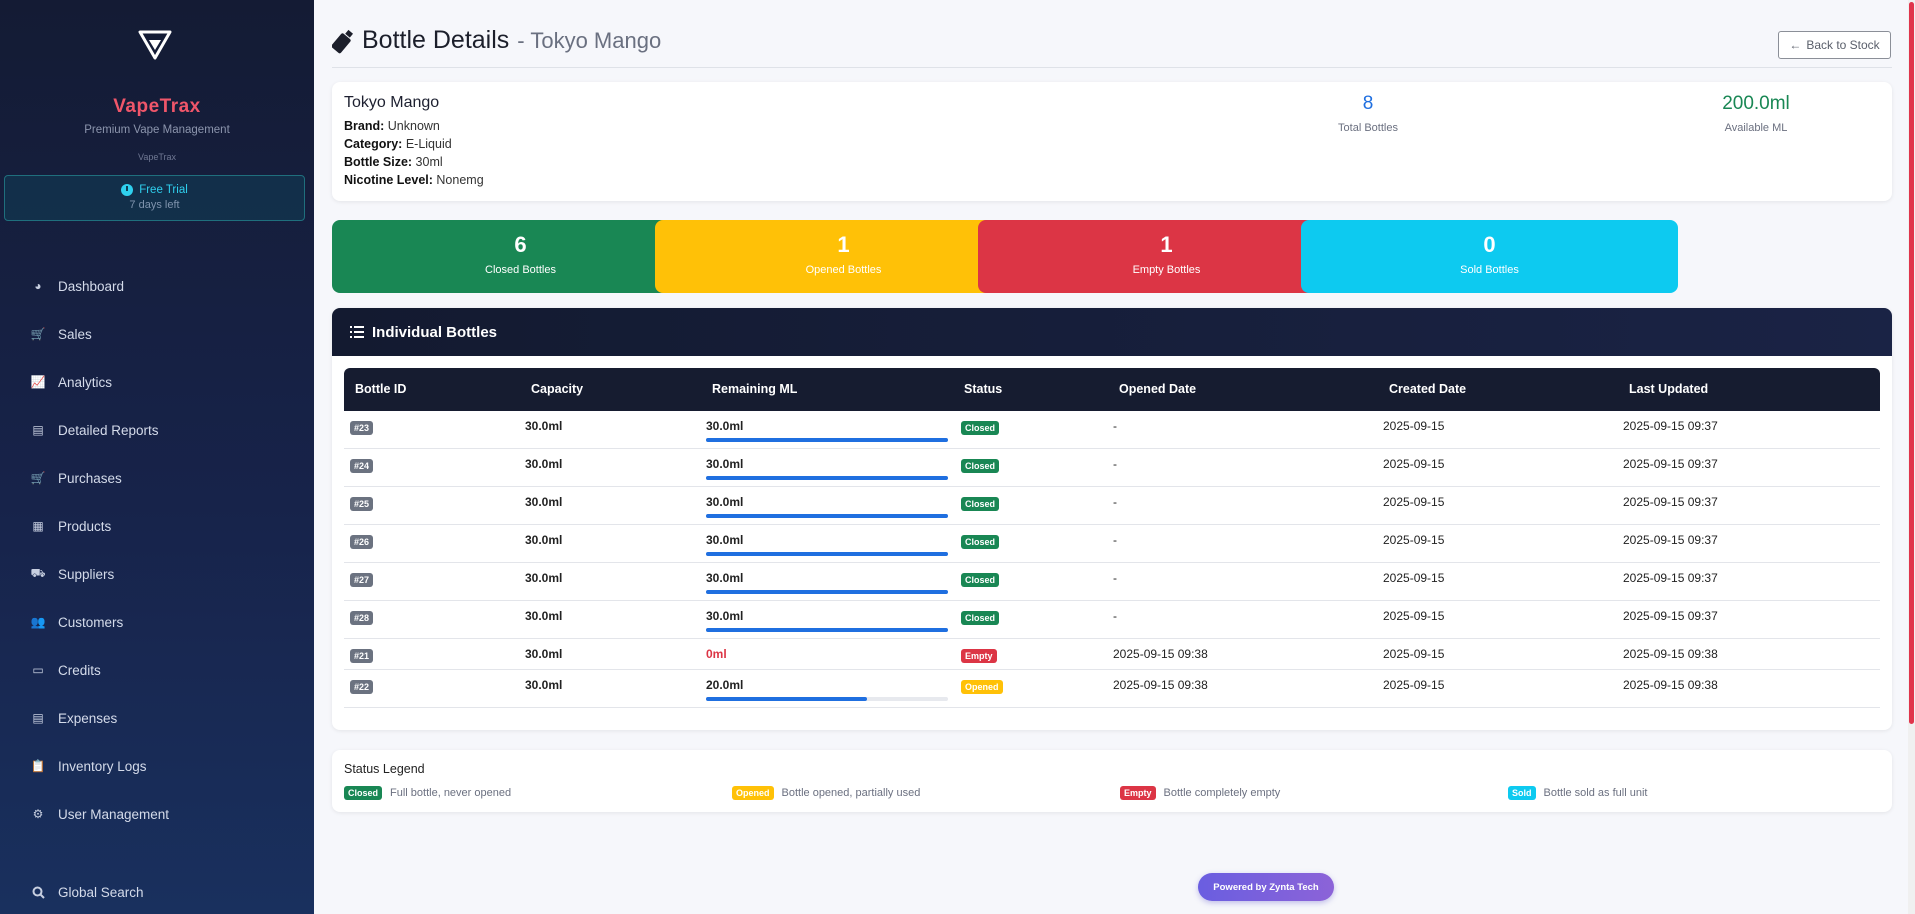  I want to click on product-nicotine: Nicotine Level: Nonemg, so click(414, 180).